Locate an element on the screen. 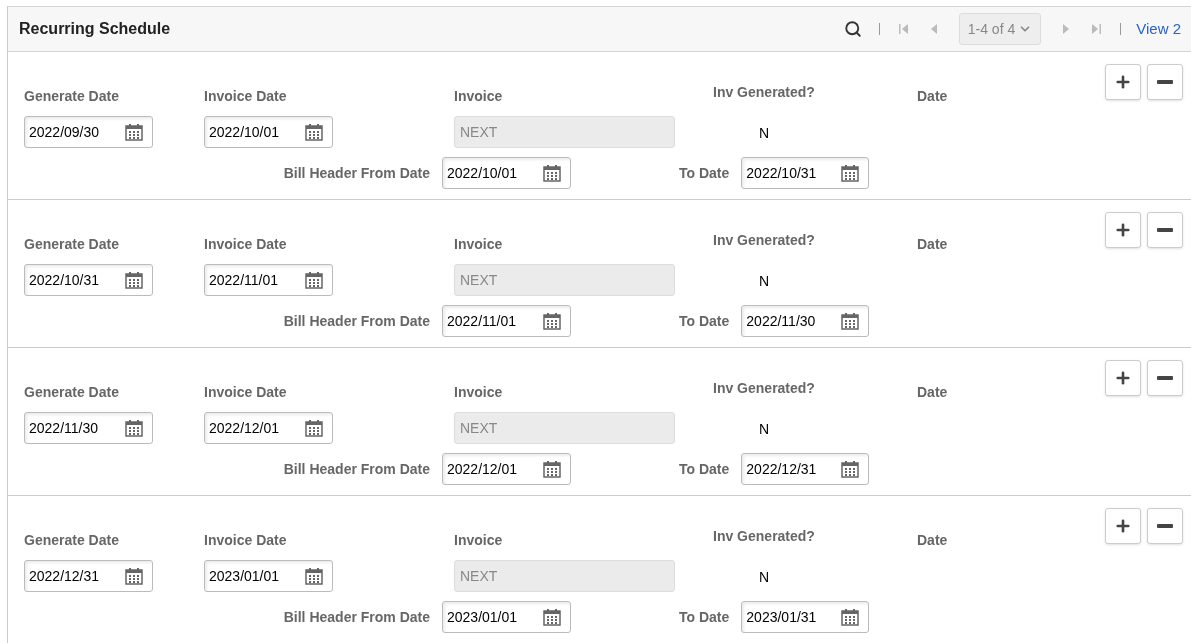 Image resolution: width=1191 pixels, height=643 pixels. date-field: 2023/01/31 is located at coordinates (805, 617).